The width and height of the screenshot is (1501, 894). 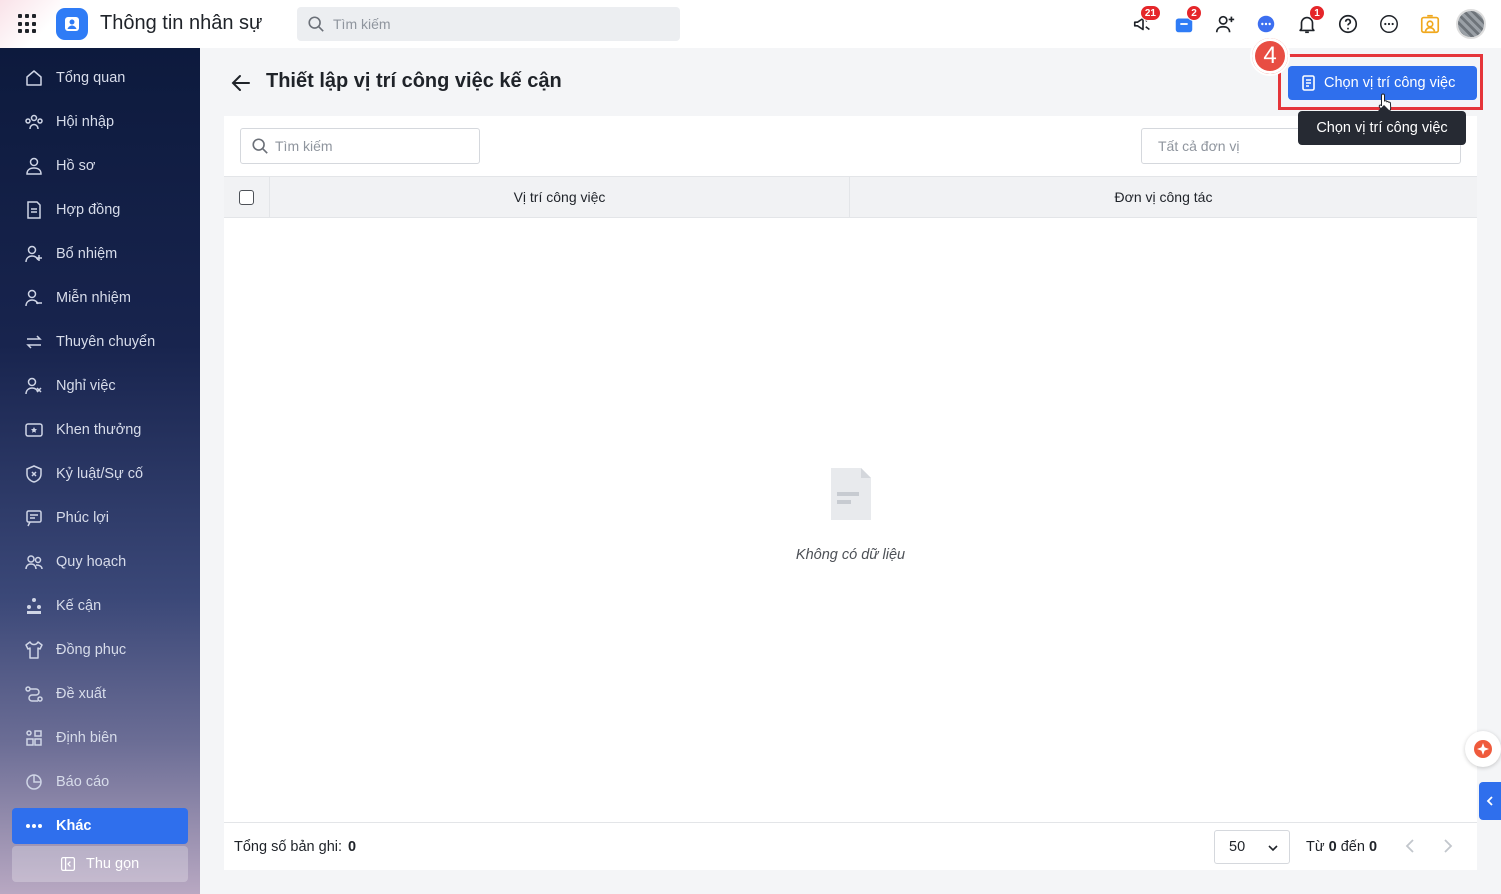 I want to click on expand-panel-tab, so click(x=1490, y=801).